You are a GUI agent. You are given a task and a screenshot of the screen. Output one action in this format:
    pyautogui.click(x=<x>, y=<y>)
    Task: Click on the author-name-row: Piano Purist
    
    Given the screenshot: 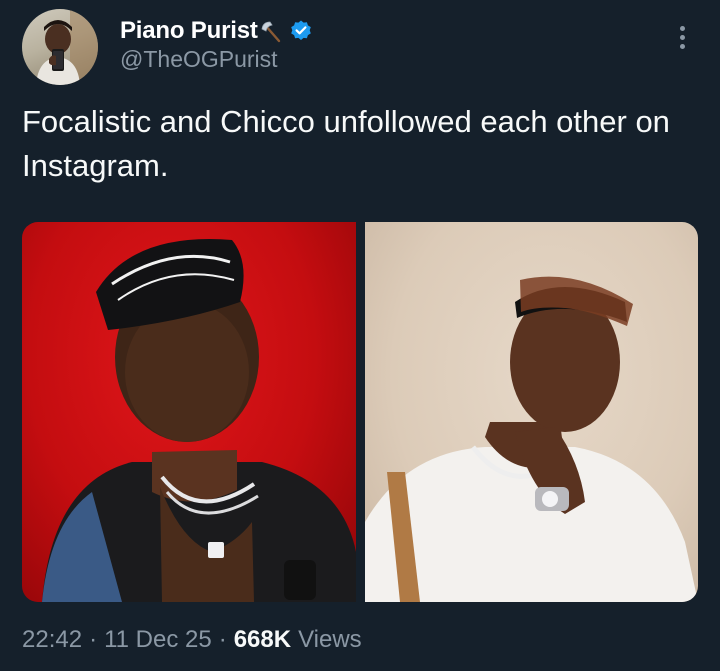 What is the action you would take?
    pyautogui.click(x=216, y=31)
    